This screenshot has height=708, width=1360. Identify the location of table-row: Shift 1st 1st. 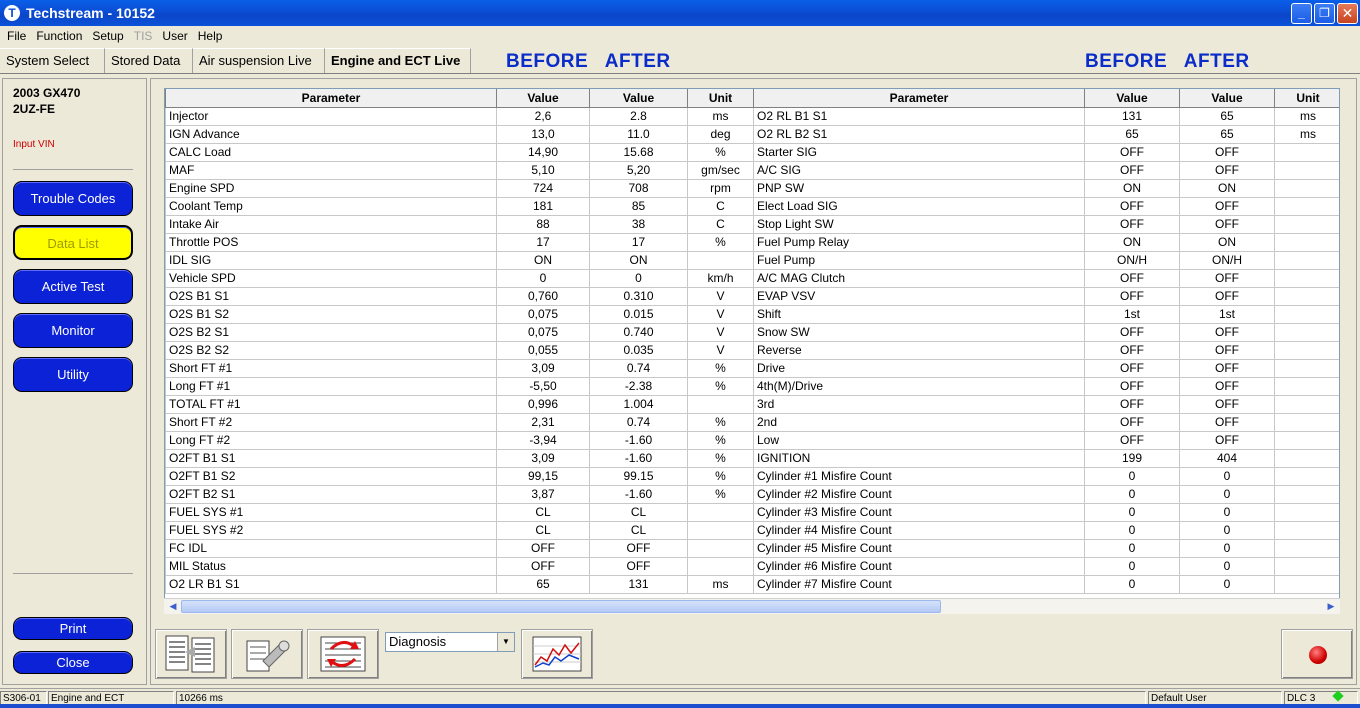
(1046, 314).